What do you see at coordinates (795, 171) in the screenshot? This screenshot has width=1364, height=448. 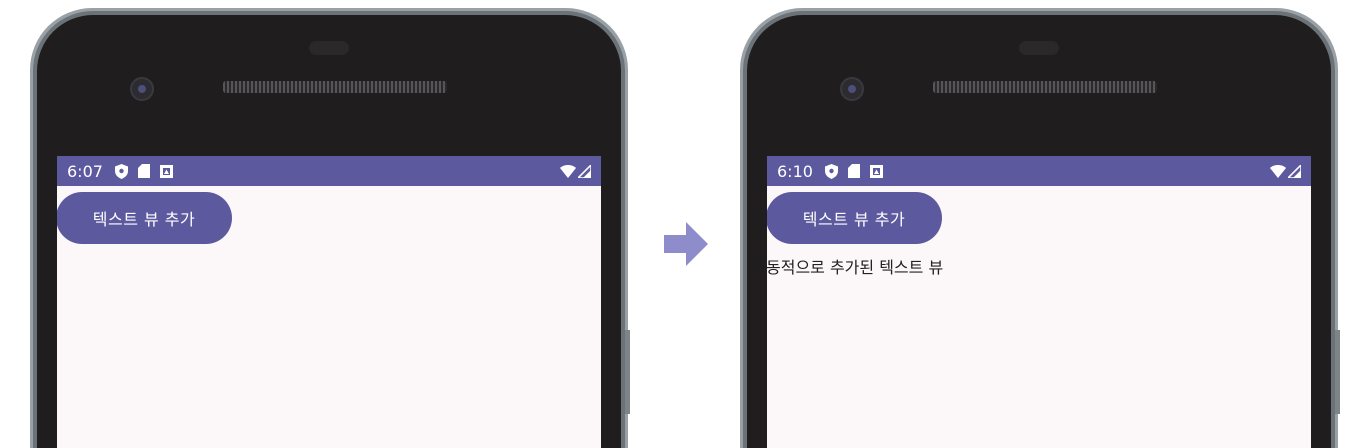 I see `status-time: 6:10` at bounding box center [795, 171].